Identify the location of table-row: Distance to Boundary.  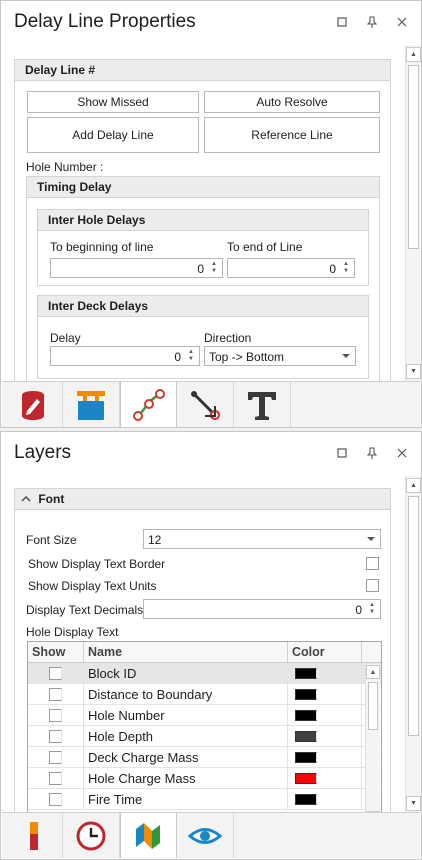
(204, 694).